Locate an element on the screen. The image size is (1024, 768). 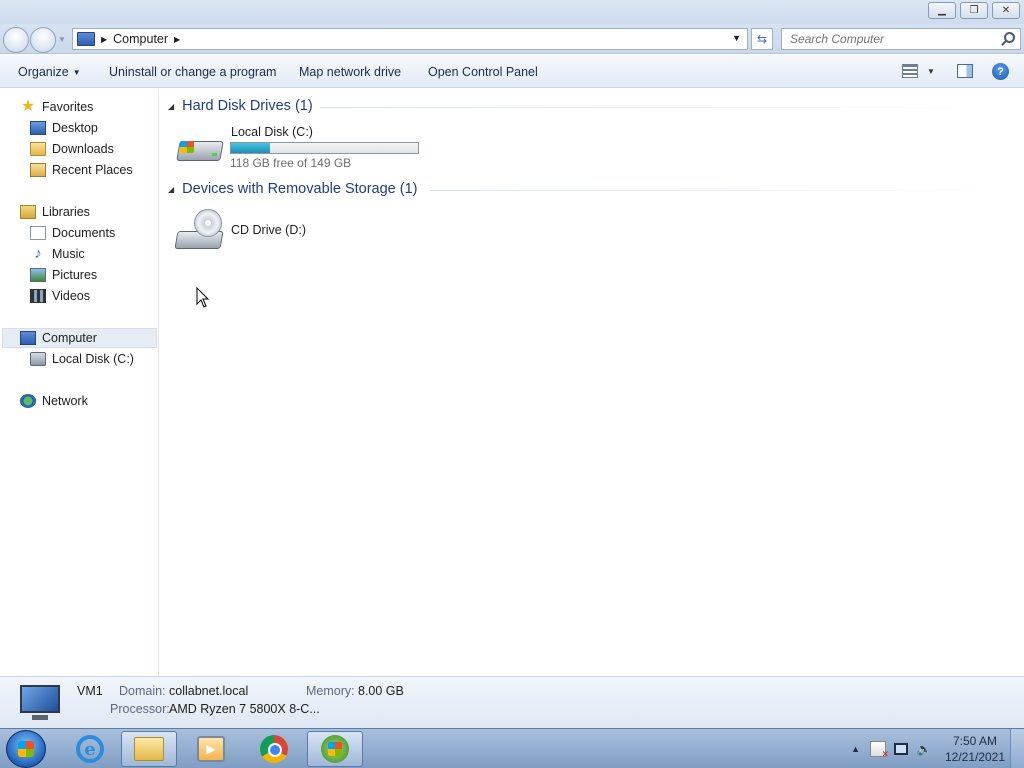
start-button is located at coordinates (26, 749).